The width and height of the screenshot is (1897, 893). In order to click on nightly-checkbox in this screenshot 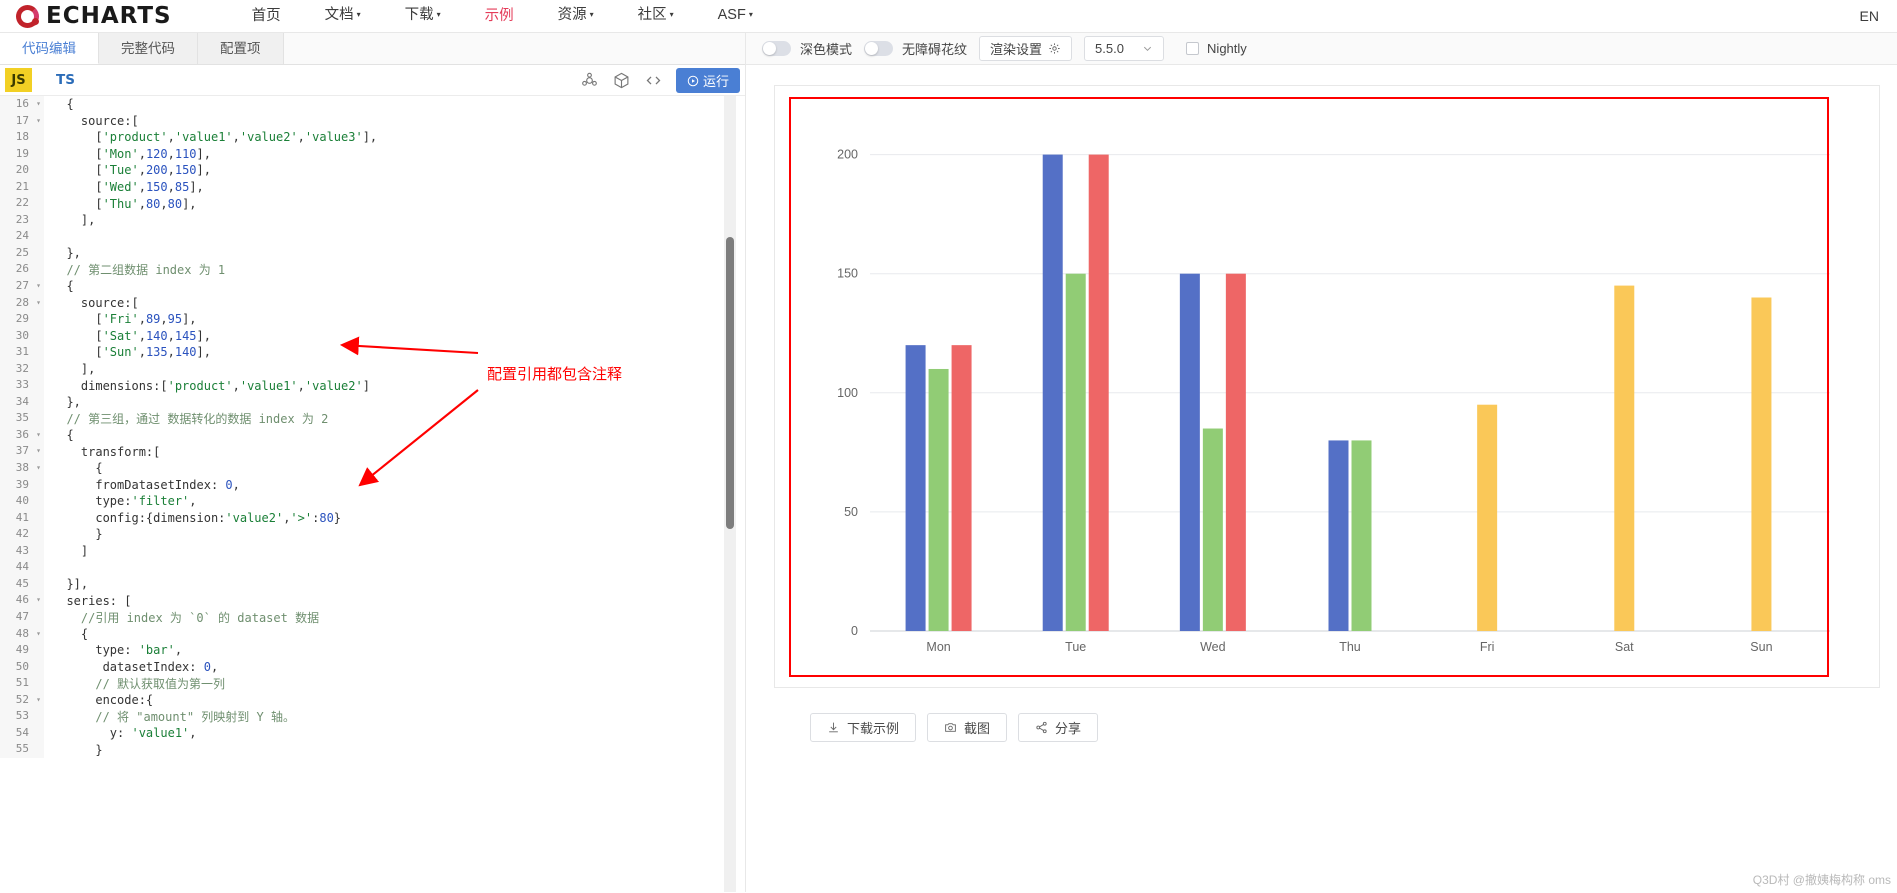, I will do `click(1193, 48)`.